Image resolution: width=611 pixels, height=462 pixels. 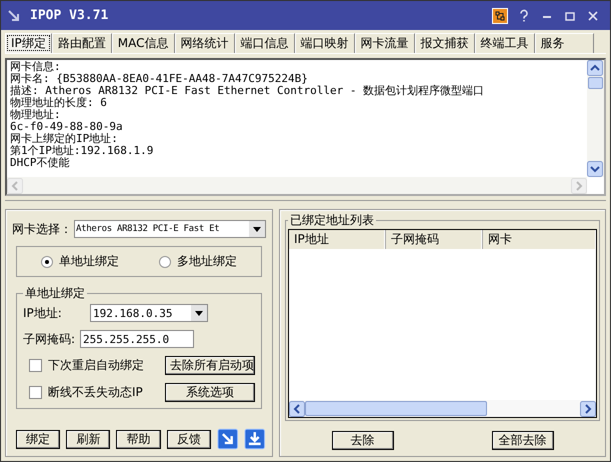 What do you see at coordinates (43, 313) in the screenshot?
I see `ip-label: IP地址:` at bounding box center [43, 313].